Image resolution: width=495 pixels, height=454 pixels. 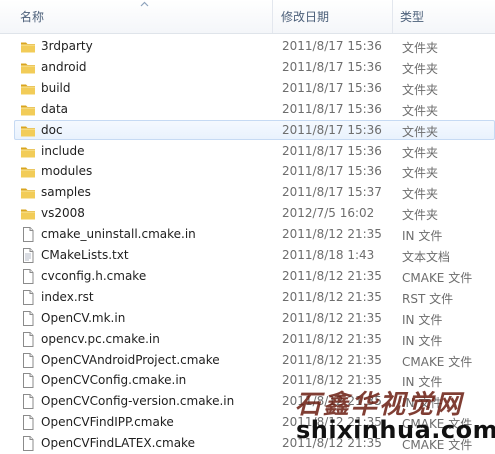 I want to click on column-header-type-label: 类型, so click(x=412, y=17).